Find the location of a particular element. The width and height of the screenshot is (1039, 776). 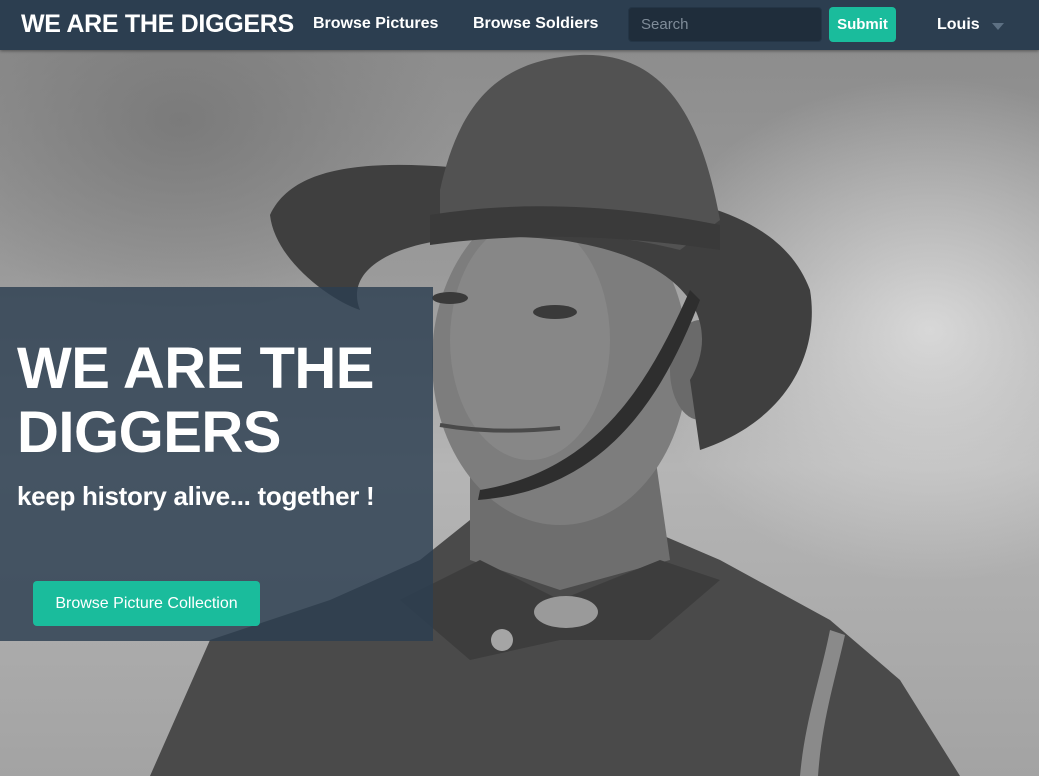

photo-button is located at coordinates (502, 640).